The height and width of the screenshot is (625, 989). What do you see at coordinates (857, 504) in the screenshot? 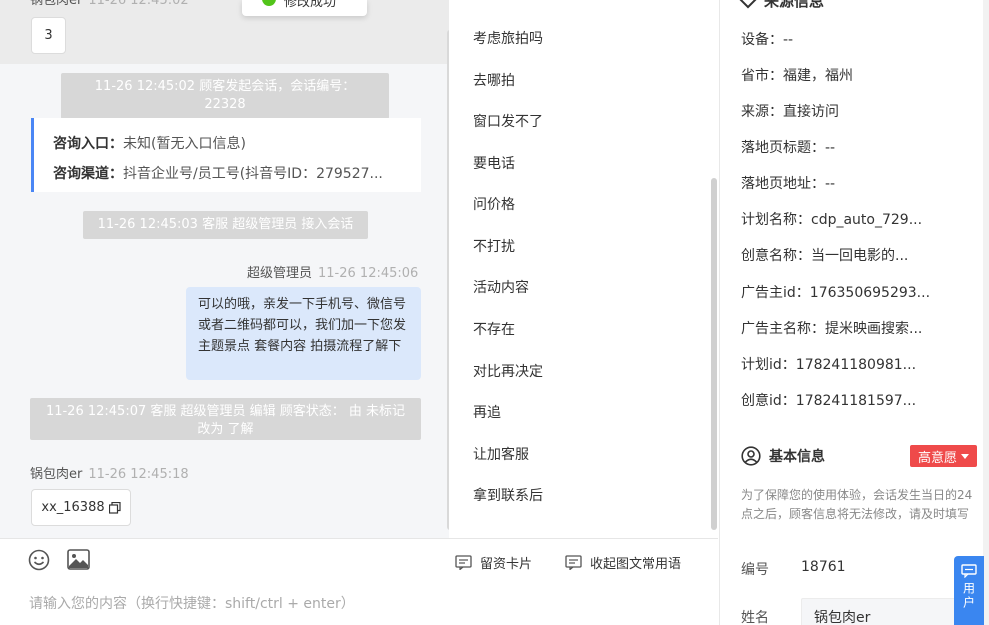
I see `edit-notice: 为了保障您的使用体验，会话发生当日的24点之后，顾客信息将无法修改，请及时填写` at bounding box center [857, 504].